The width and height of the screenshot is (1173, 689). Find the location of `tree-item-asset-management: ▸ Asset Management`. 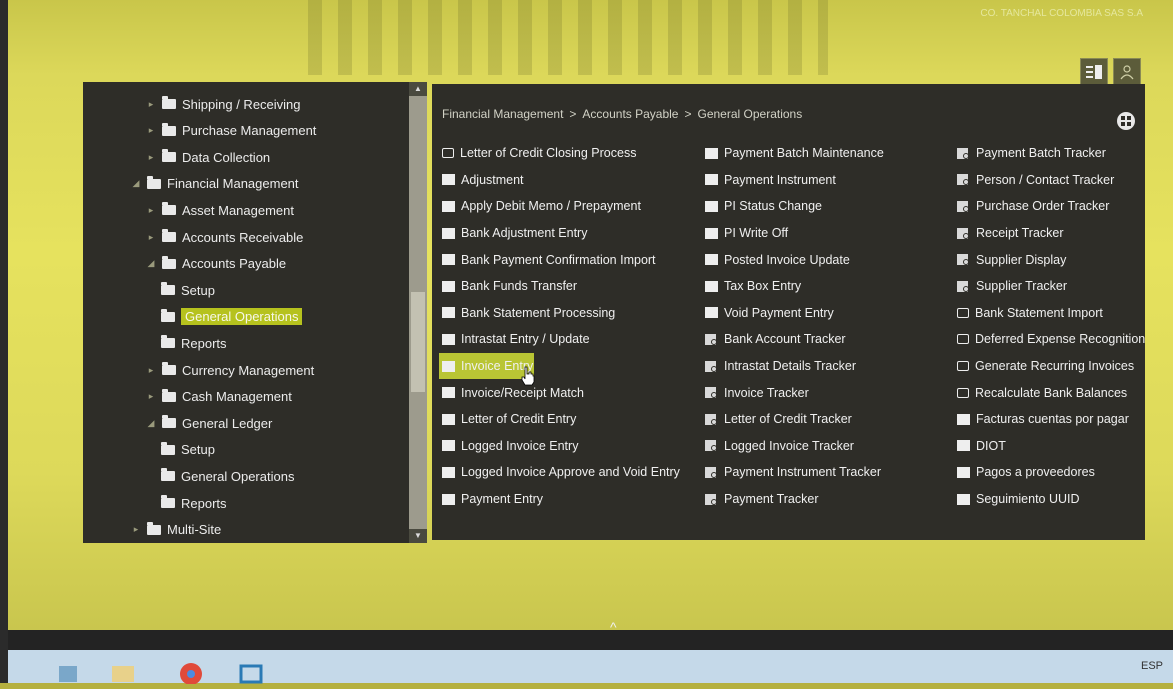

tree-item-asset-management: ▸ Asset Management is located at coordinates (220, 210).